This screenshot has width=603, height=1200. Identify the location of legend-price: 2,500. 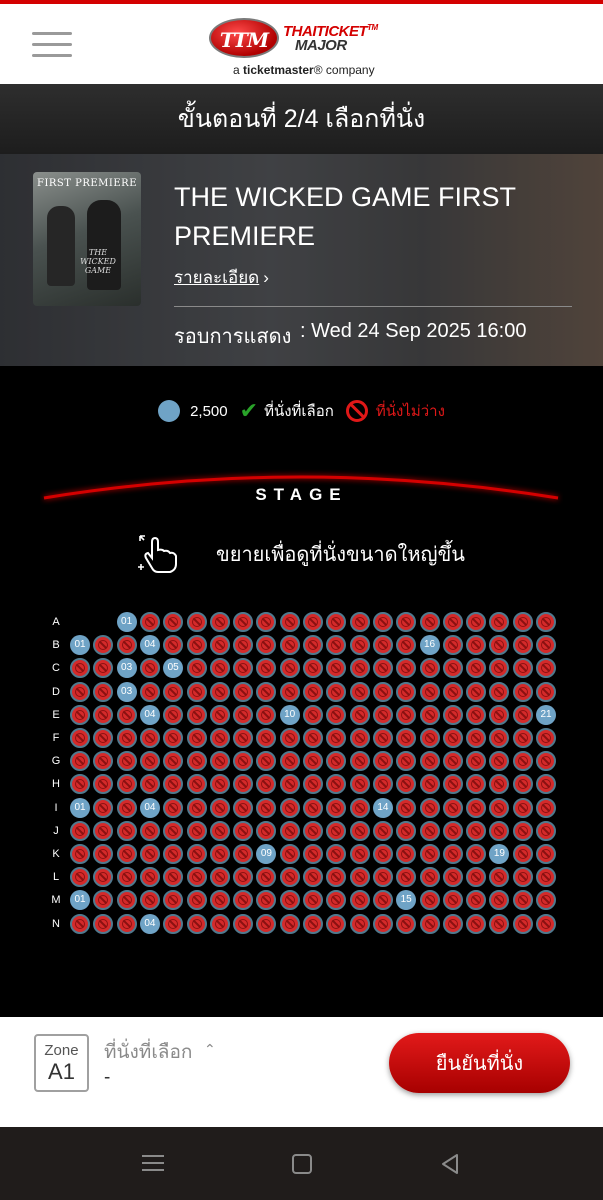
(209, 411).